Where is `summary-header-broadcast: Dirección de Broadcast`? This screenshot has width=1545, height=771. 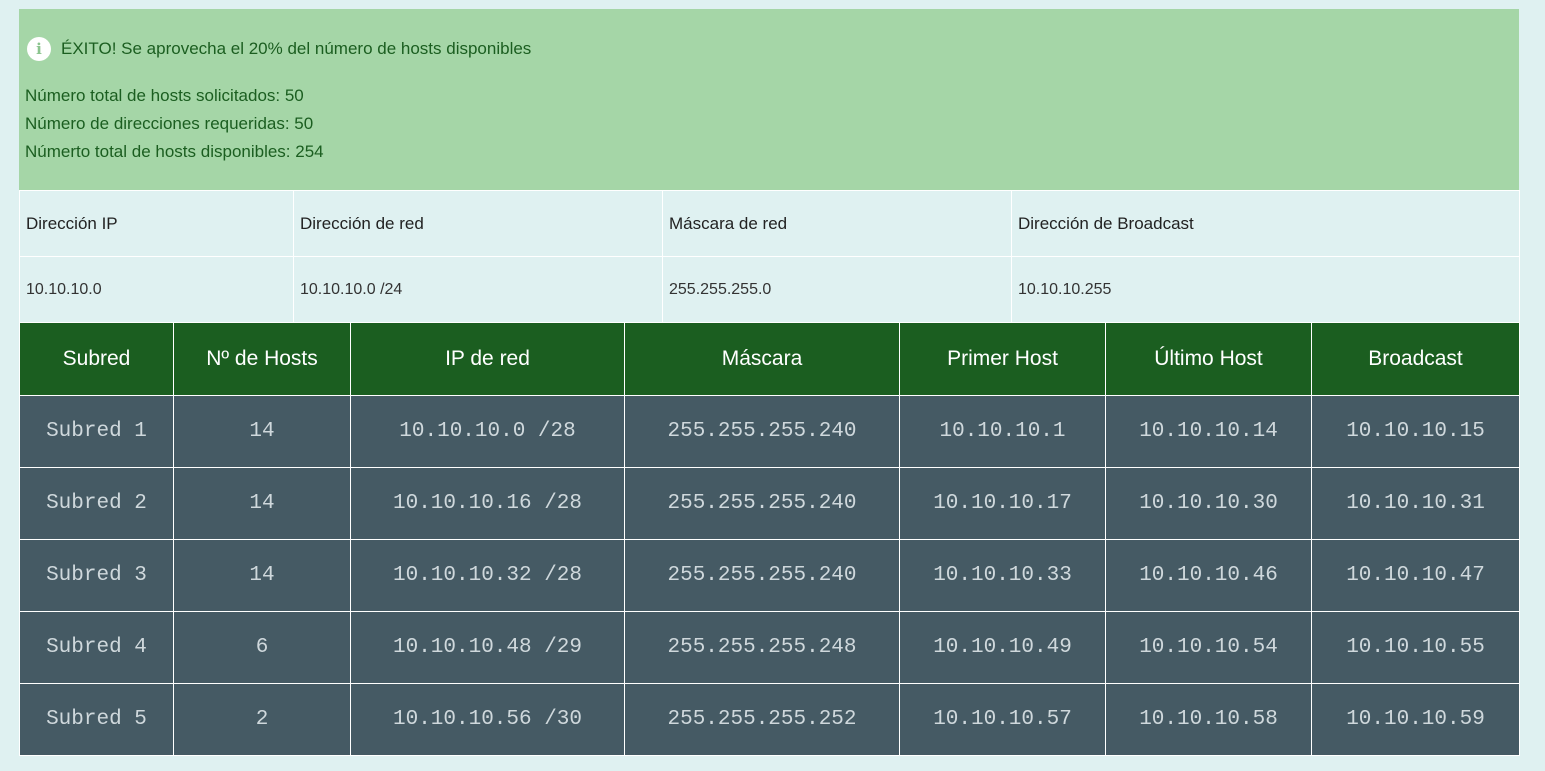 summary-header-broadcast: Dirección de Broadcast is located at coordinates (1265, 223).